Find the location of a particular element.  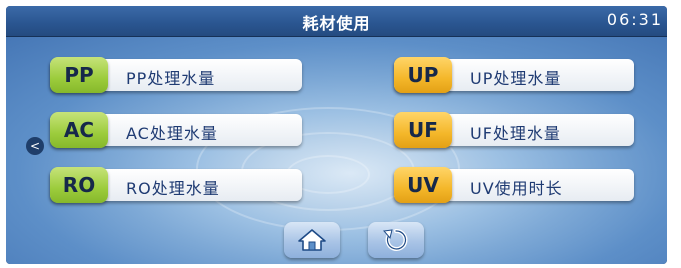

uf-water-button: UF UF处理水量 is located at coordinates (514, 130).